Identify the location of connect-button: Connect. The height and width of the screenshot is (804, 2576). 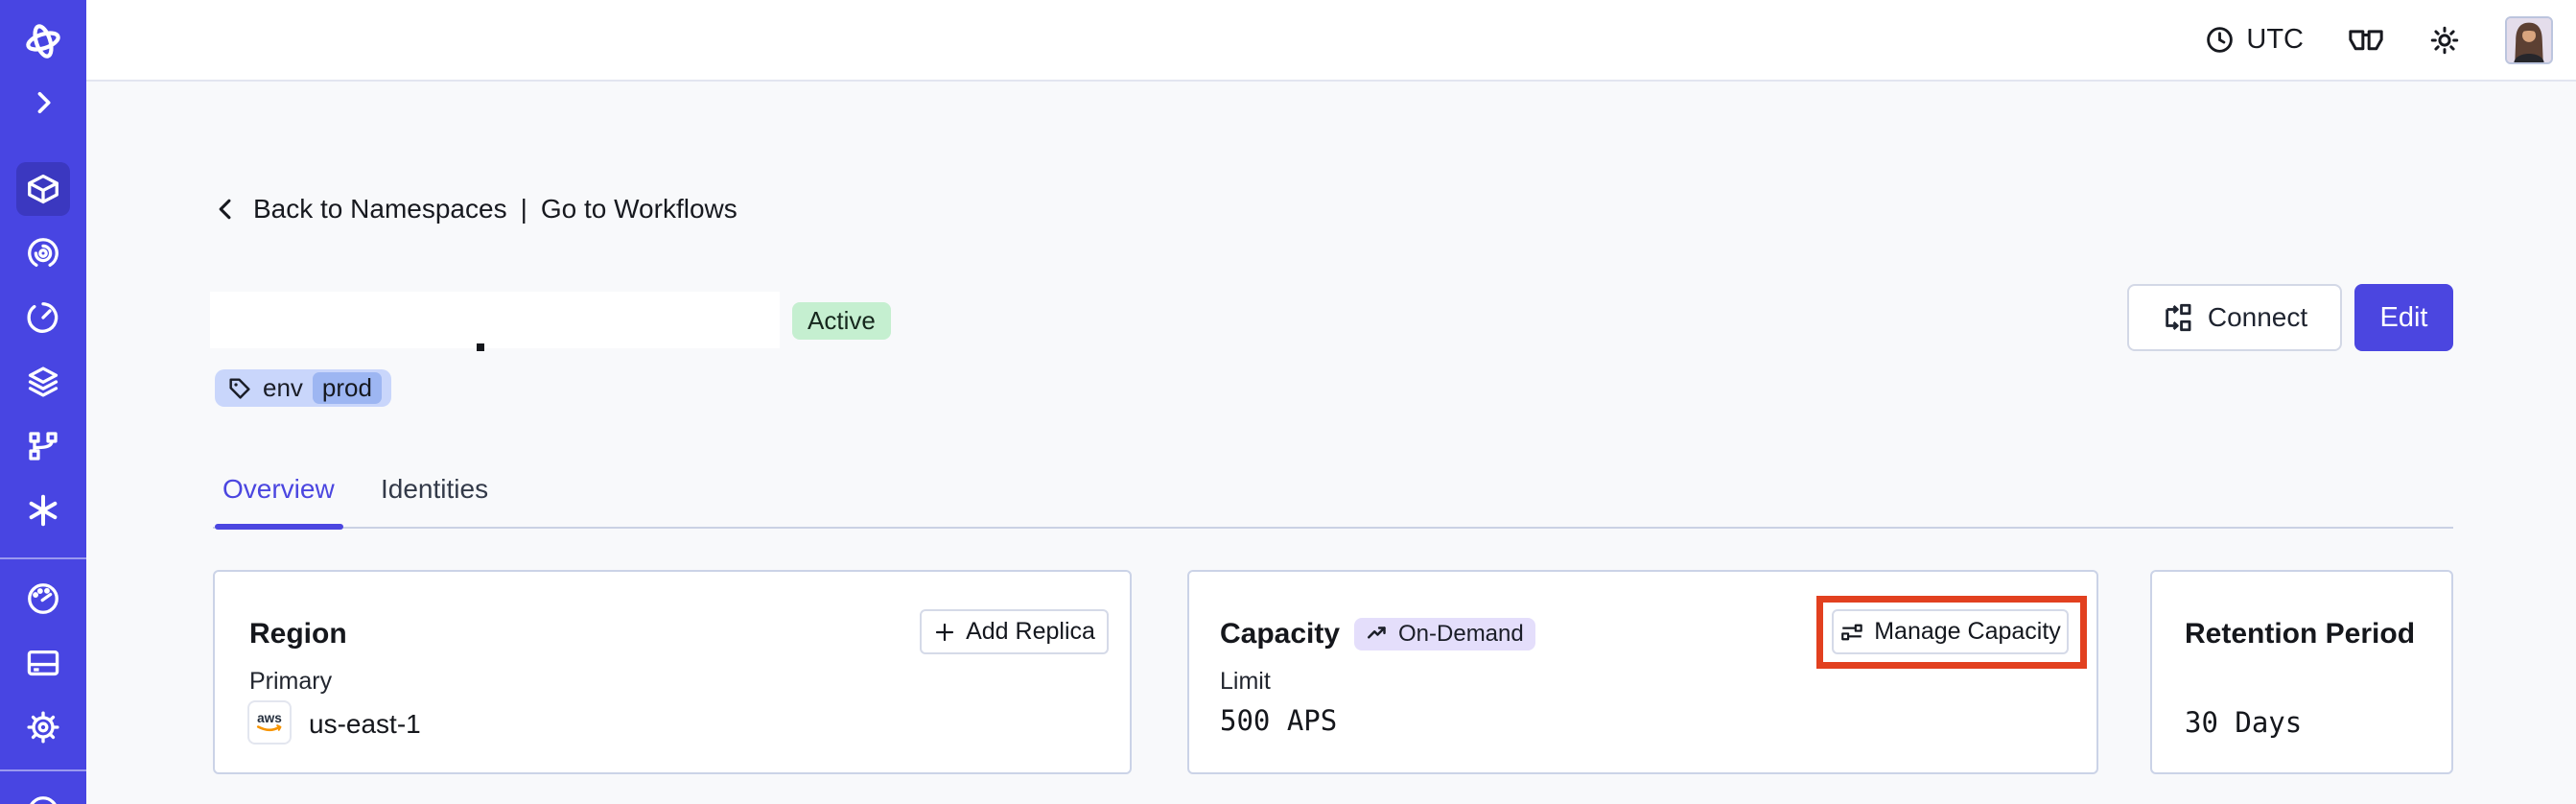
(2234, 318).